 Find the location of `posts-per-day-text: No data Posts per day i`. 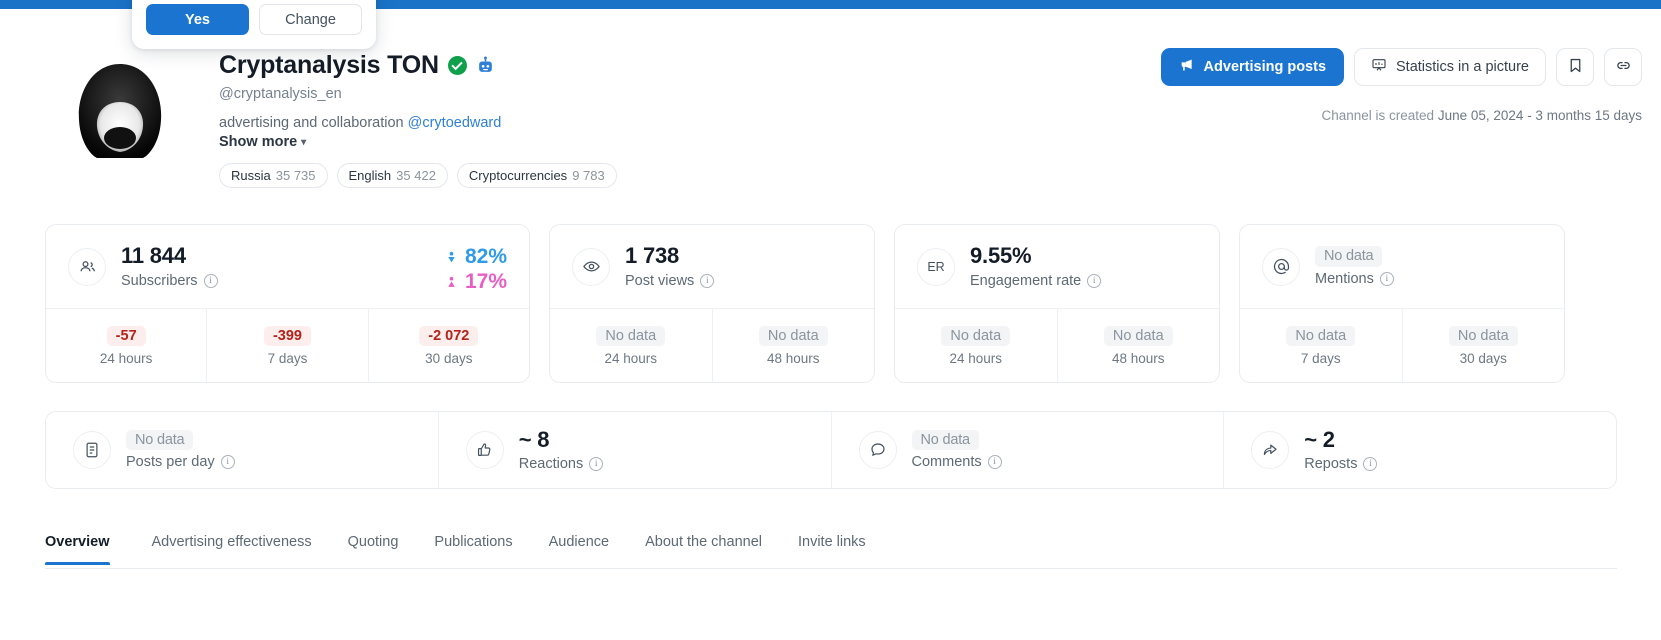

posts-per-day-text: No data Posts per day i is located at coordinates (180, 450).